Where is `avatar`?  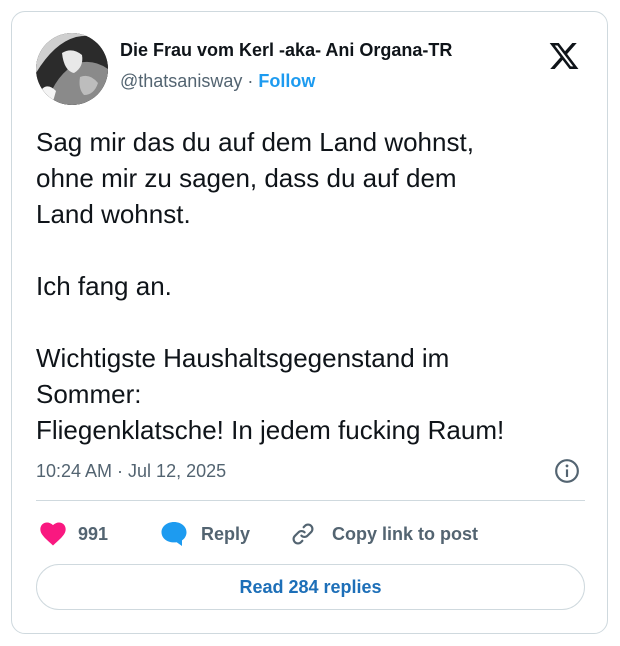
avatar is located at coordinates (72, 69).